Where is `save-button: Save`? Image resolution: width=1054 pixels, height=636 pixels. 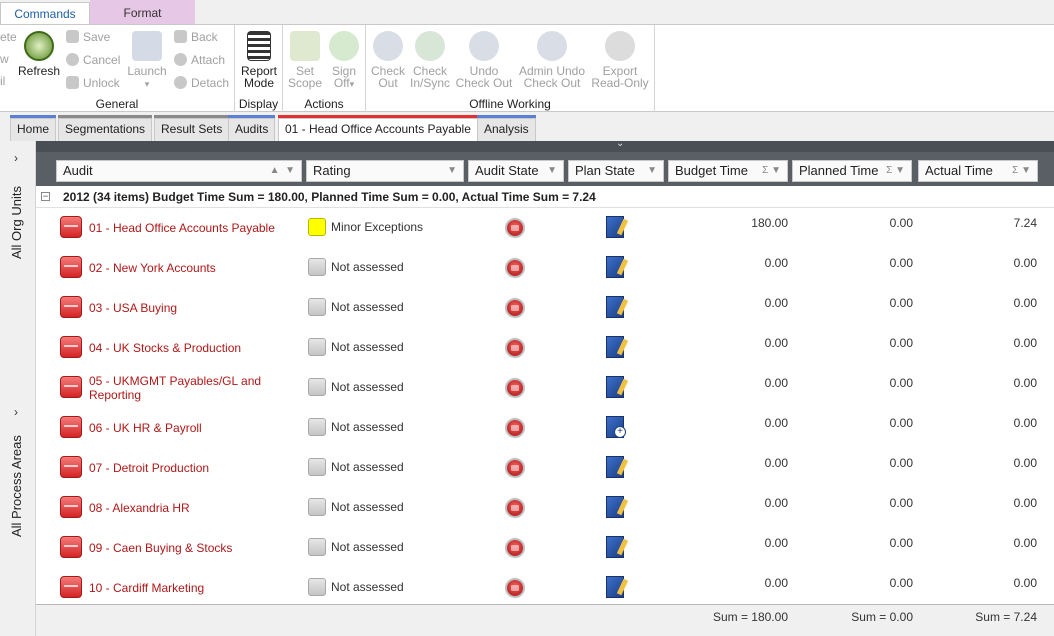
save-button: Save is located at coordinates (88, 37).